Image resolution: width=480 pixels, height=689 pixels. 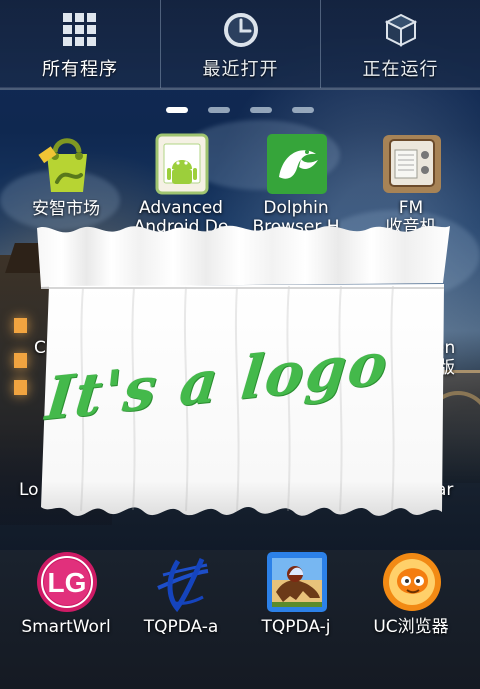 What do you see at coordinates (241, 30) in the screenshot?
I see `clock-icon` at bounding box center [241, 30].